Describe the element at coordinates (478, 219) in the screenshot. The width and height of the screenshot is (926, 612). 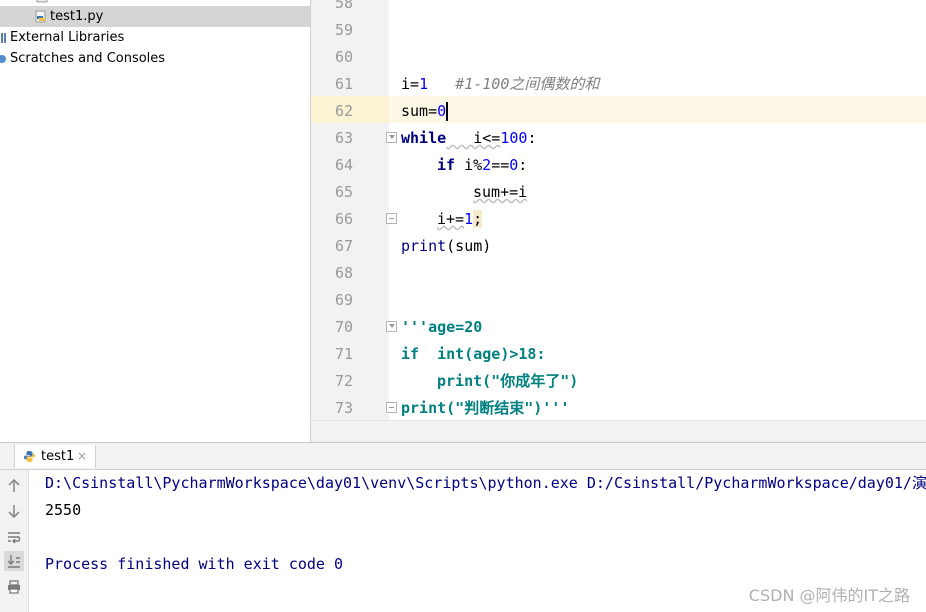
I see `code-token: ;` at that location.